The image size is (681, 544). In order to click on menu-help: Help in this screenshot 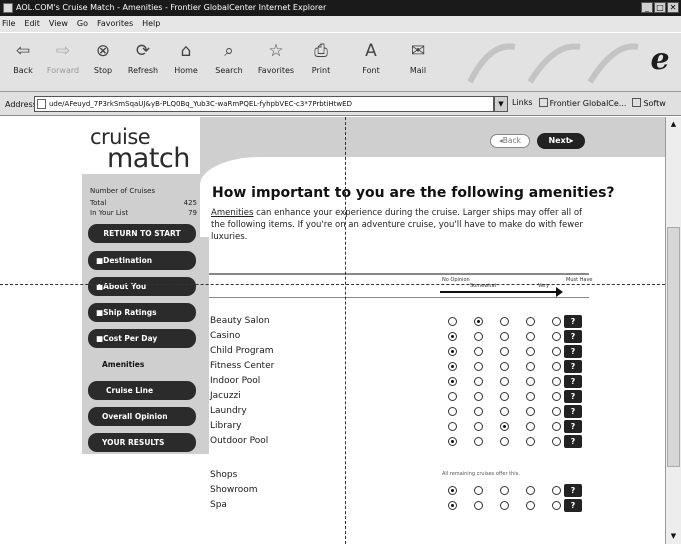, I will do `click(151, 24)`.